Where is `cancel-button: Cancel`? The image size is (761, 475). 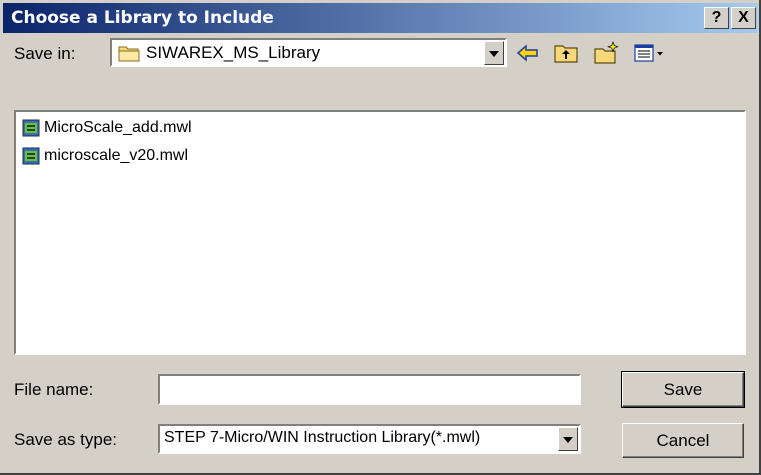 cancel-button: Cancel is located at coordinates (683, 440).